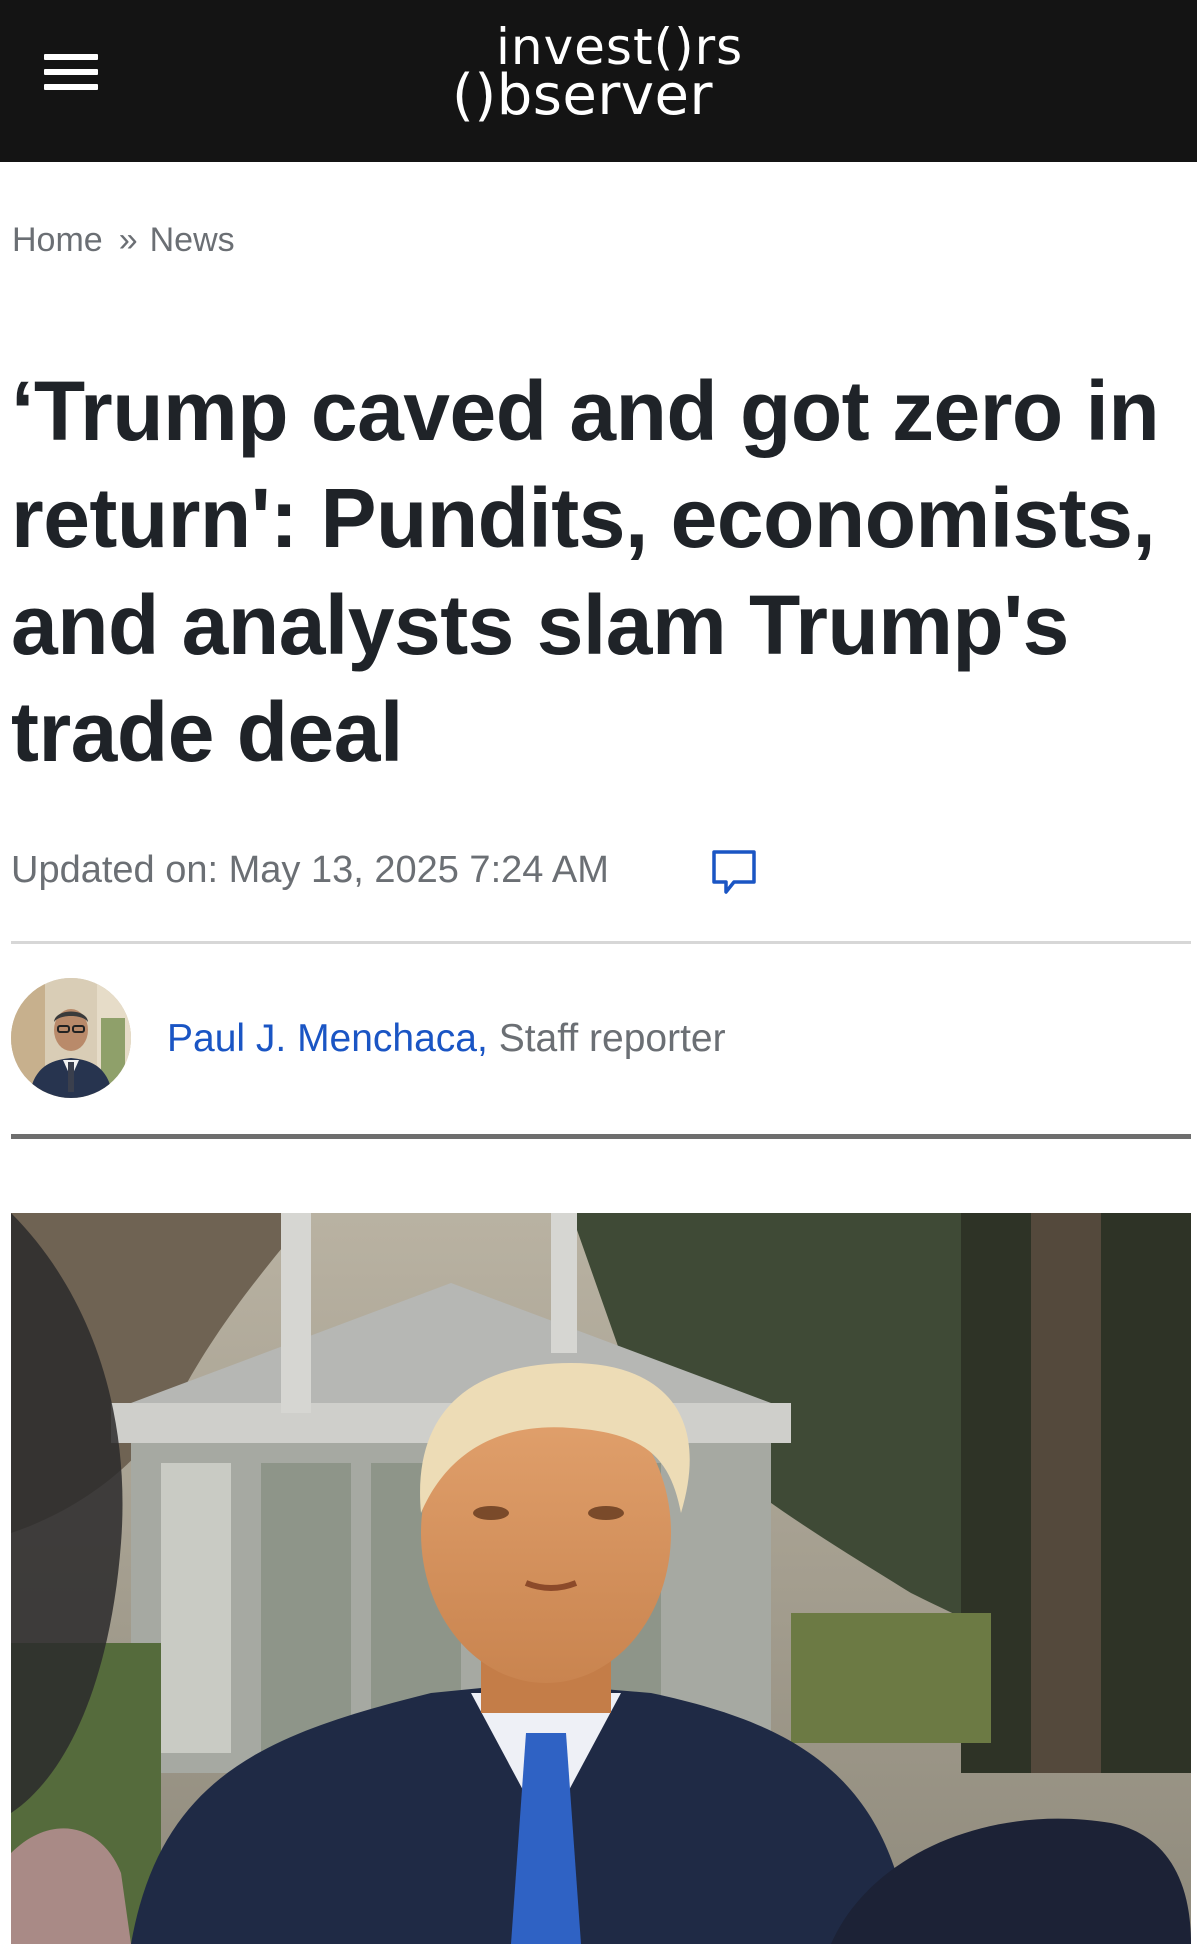 Image resolution: width=1197 pixels, height=1944 pixels. What do you see at coordinates (327, 1038) in the screenshot?
I see `author-name-link: Paul J. Menchaca,` at bounding box center [327, 1038].